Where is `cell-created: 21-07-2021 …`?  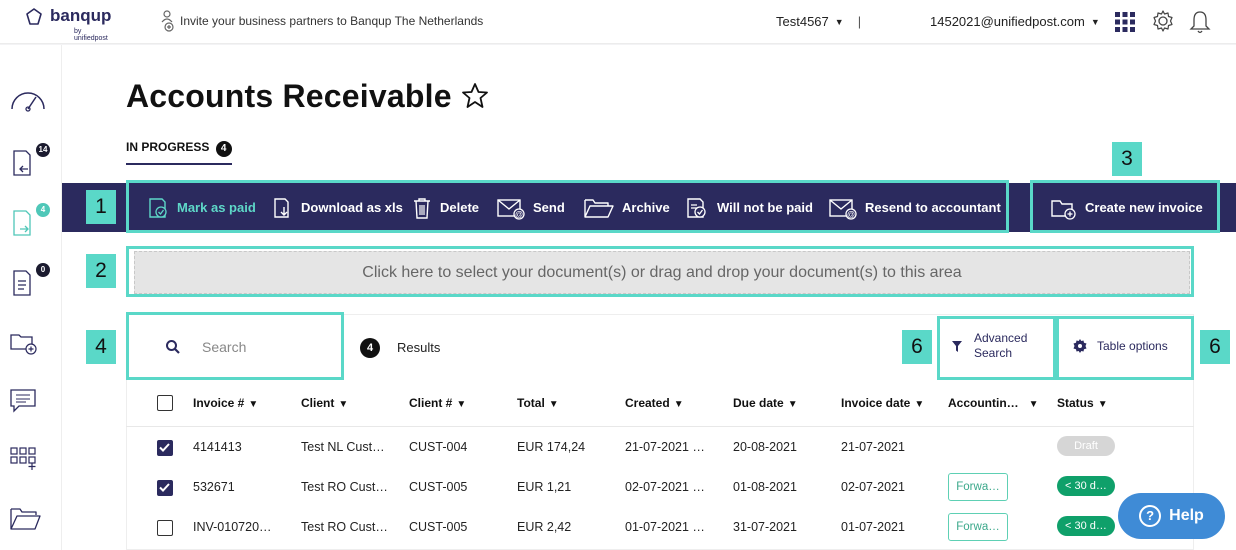 cell-created: 21-07-2021 … is located at coordinates (665, 447).